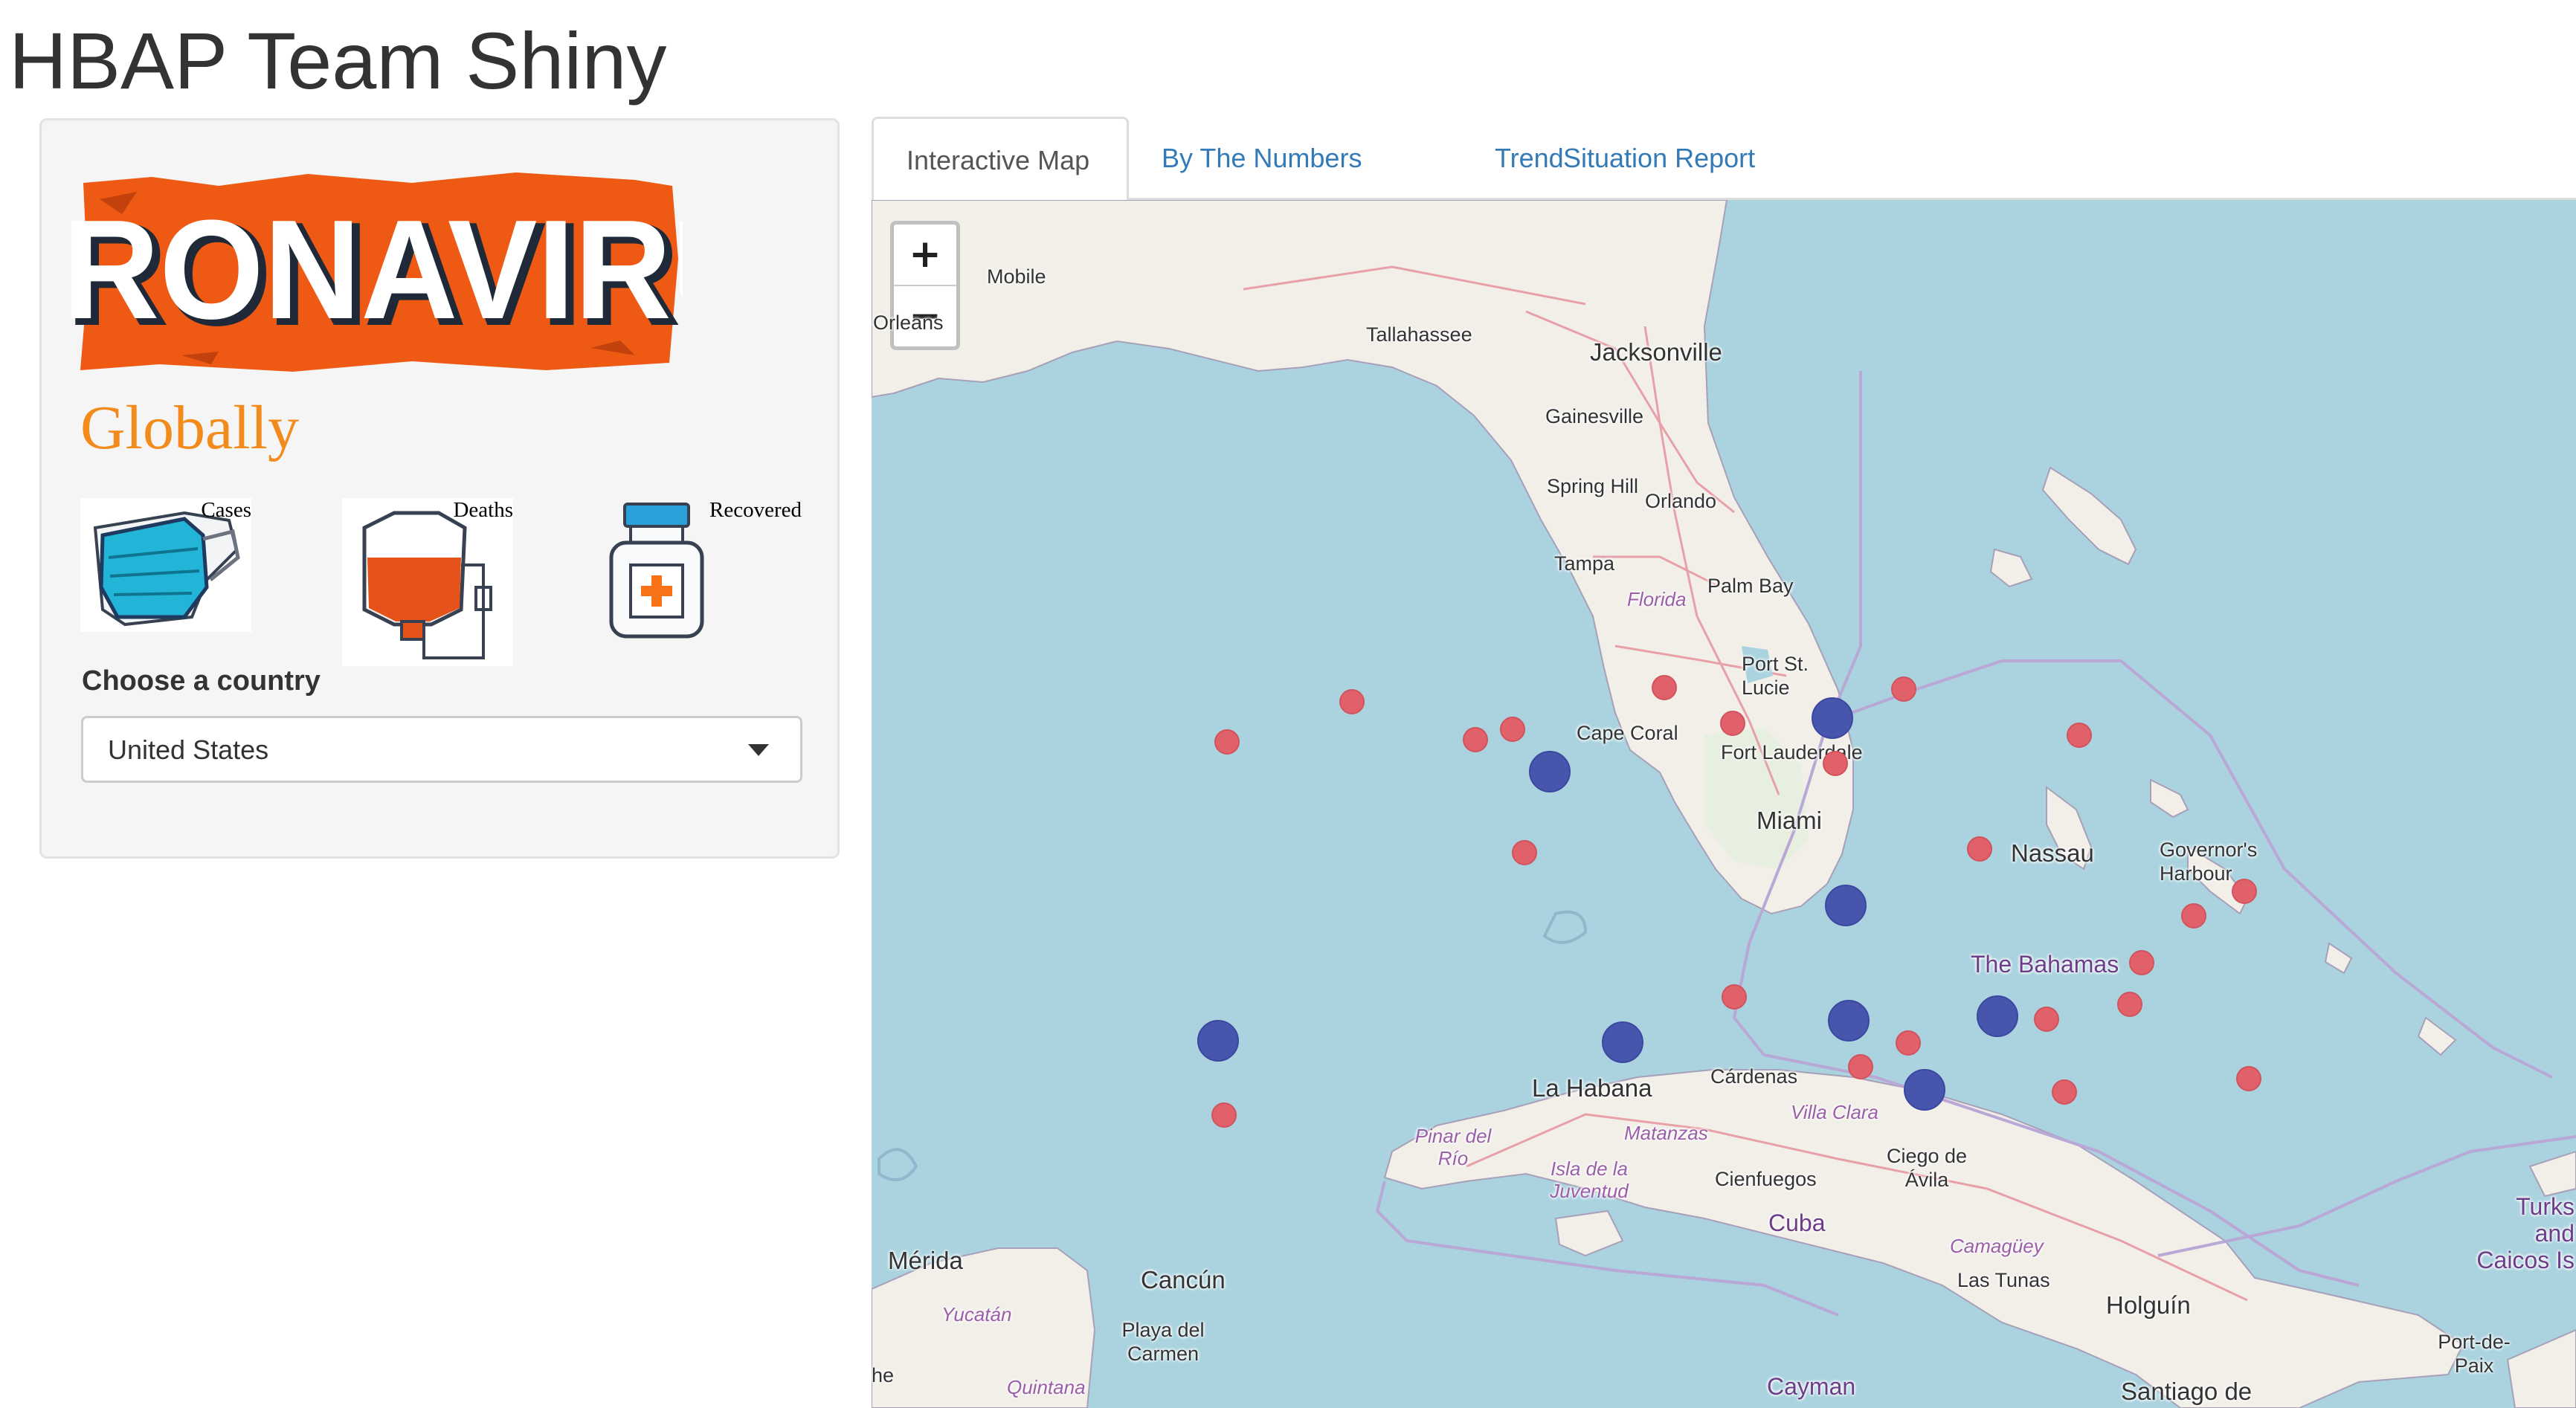 The height and width of the screenshot is (1408, 2576). I want to click on place-label: Miami, so click(1789, 821).